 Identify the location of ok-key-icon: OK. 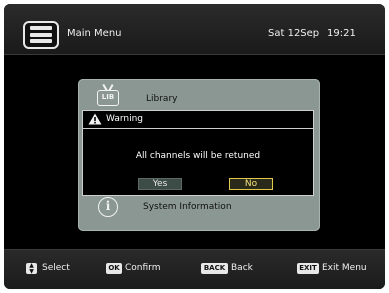
(114, 268).